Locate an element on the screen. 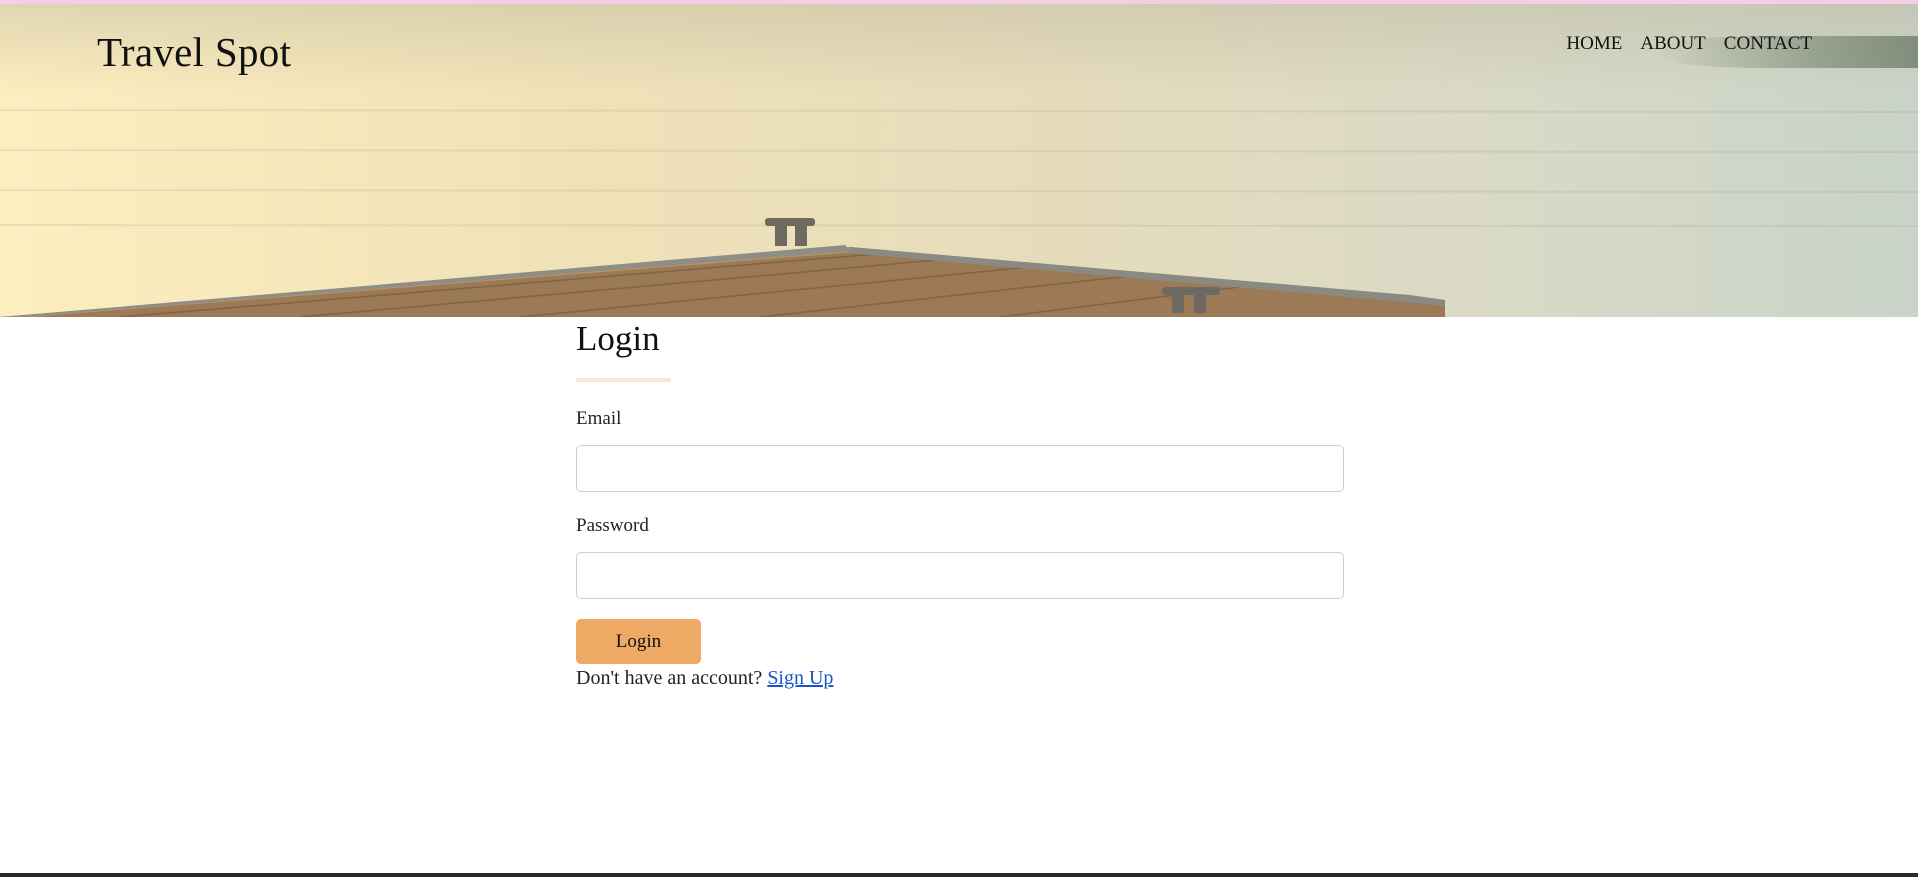 This screenshot has width=1918, height=877. main-nav: HOME ABOUT CONTACT is located at coordinates (1689, 44).